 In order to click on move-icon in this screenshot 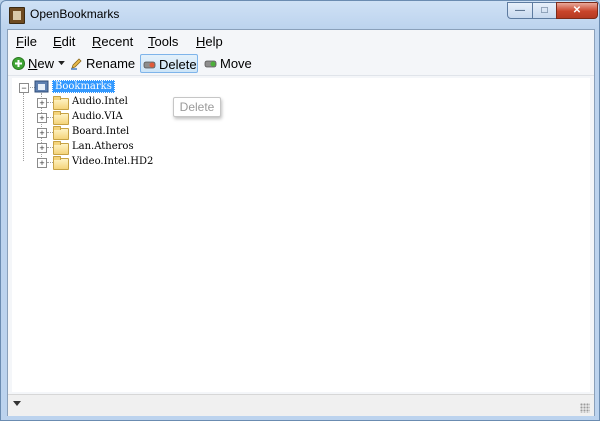, I will do `click(210, 64)`.